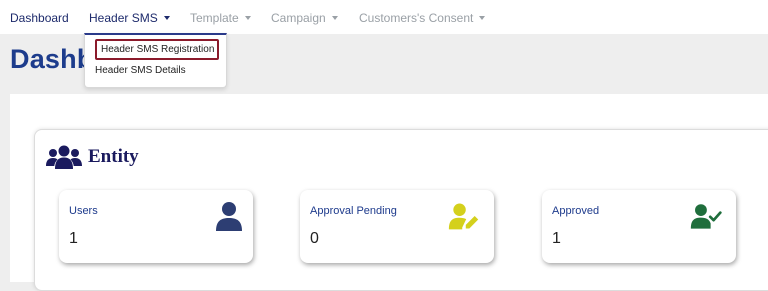 This screenshot has height=291, width=768. I want to click on nav-customers-consent: Customers's Consent, so click(422, 18).